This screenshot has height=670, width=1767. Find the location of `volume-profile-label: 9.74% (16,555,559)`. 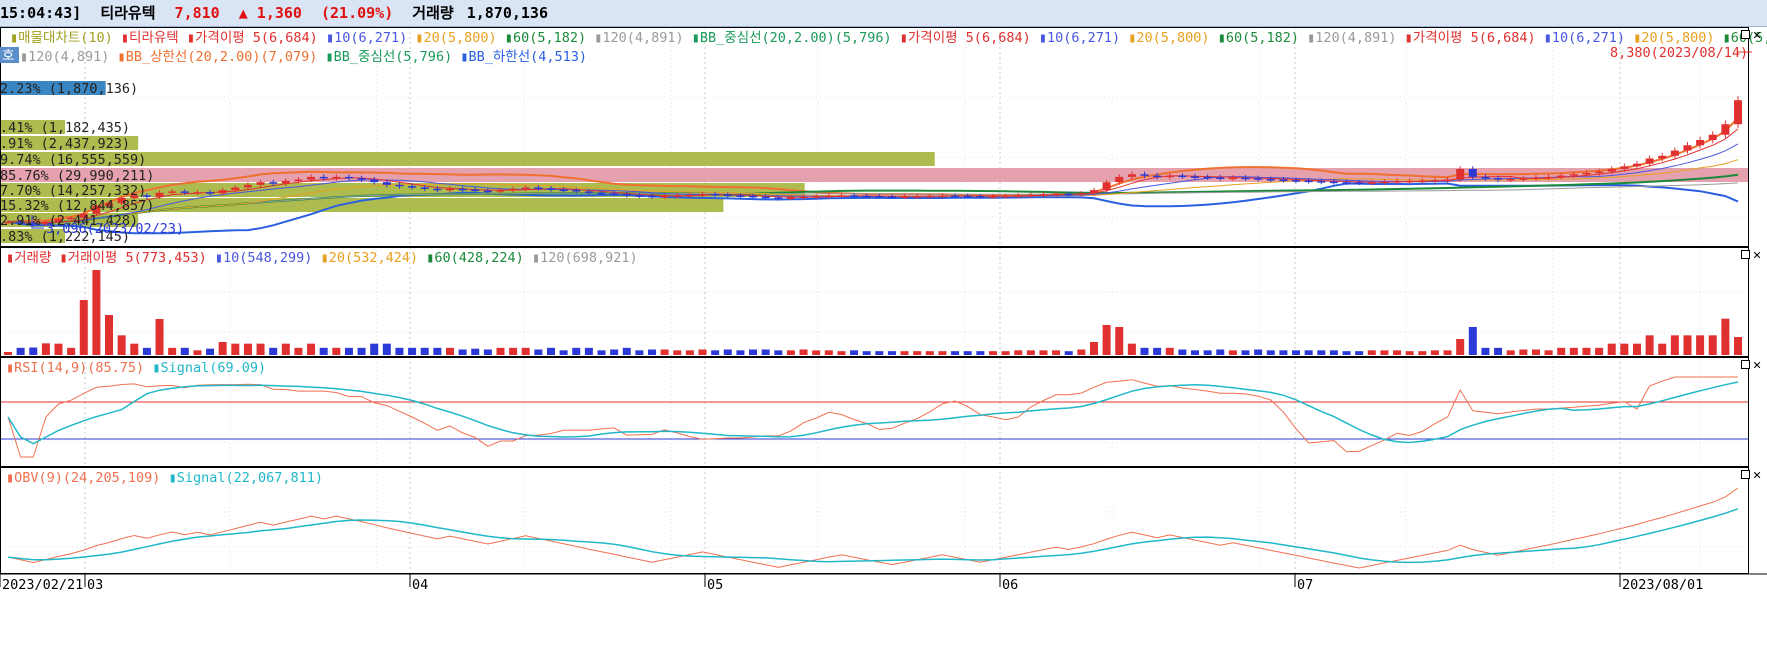

volume-profile-label: 9.74% (16,555,559) is located at coordinates (73, 160).